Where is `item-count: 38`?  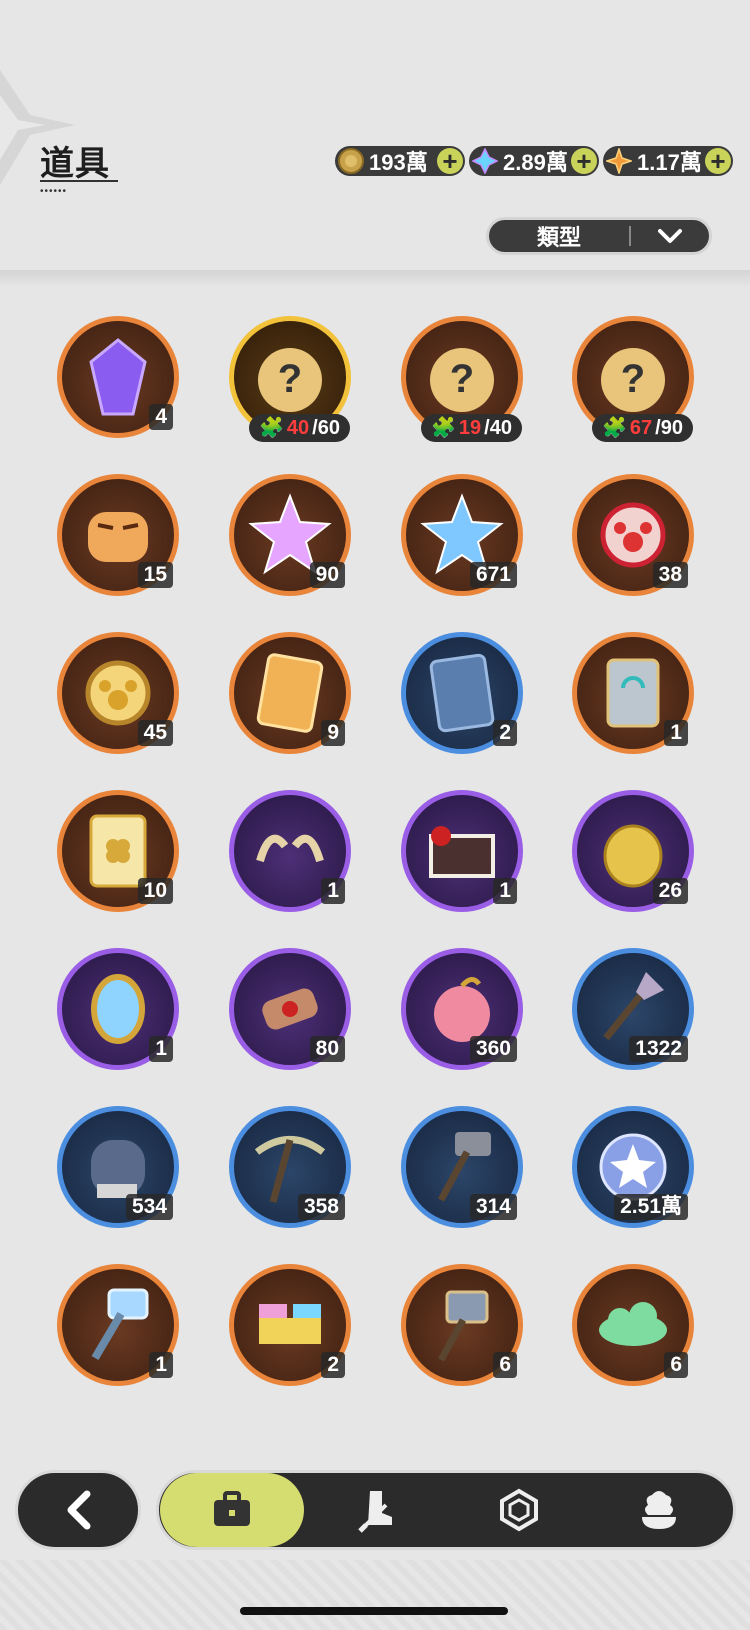
item-count: 38 is located at coordinates (670, 575).